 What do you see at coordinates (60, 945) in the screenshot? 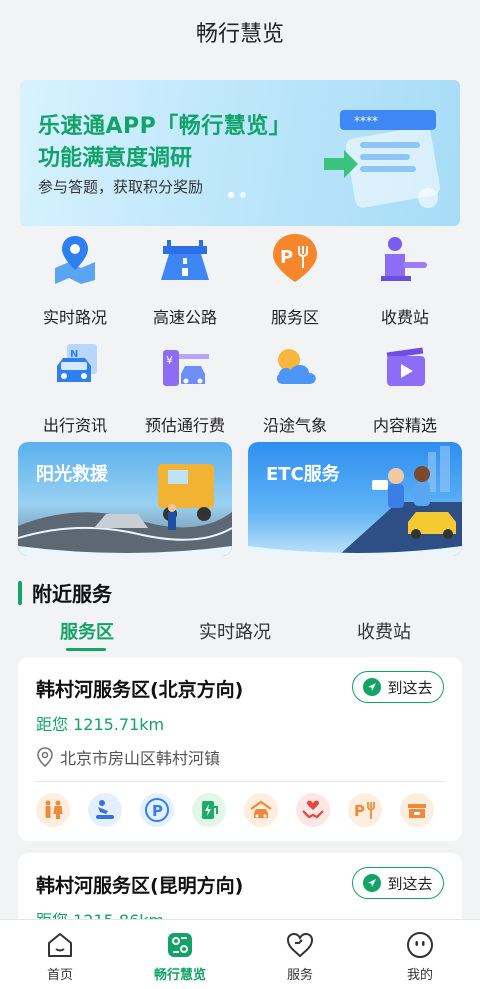
I see `home-icon` at bounding box center [60, 945].